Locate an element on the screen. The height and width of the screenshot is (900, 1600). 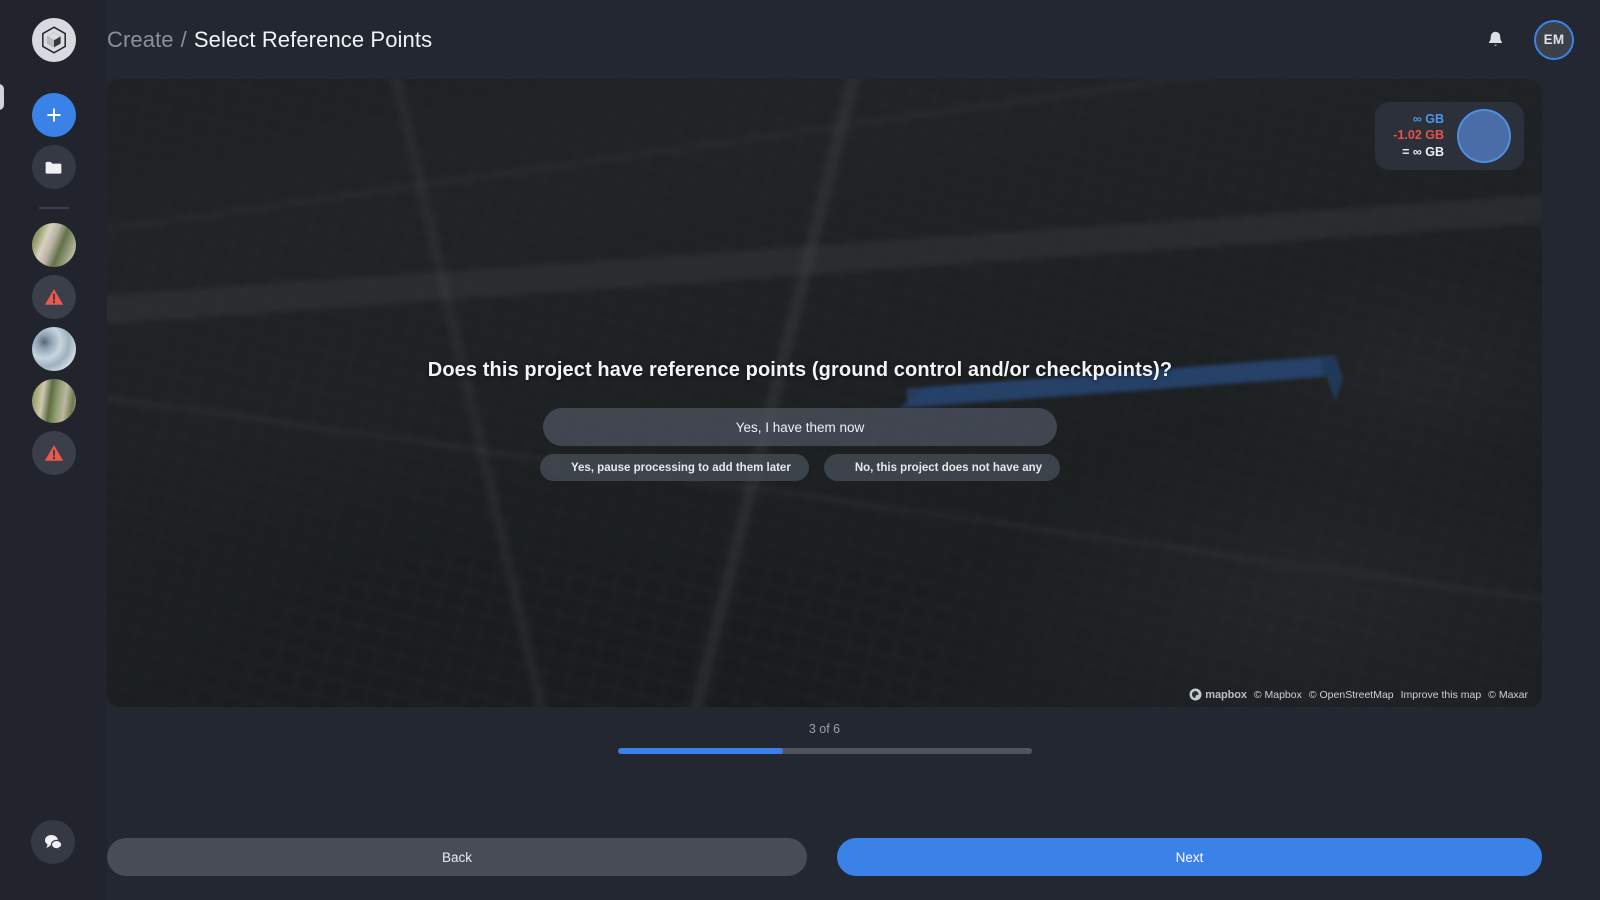
option-yes-have-now: Yes, I have them now is located at coordinates (800, 427).